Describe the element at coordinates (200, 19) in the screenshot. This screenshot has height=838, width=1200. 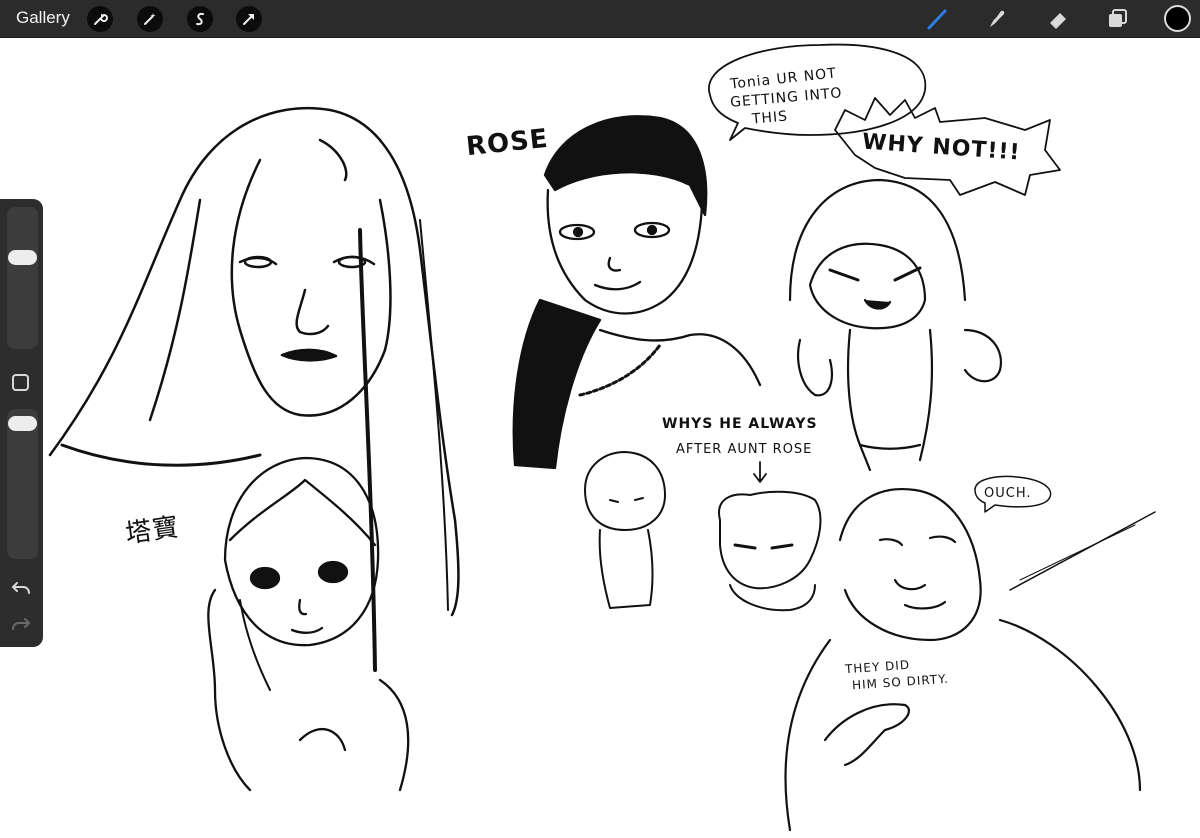
I see `selection-icon` at that location.